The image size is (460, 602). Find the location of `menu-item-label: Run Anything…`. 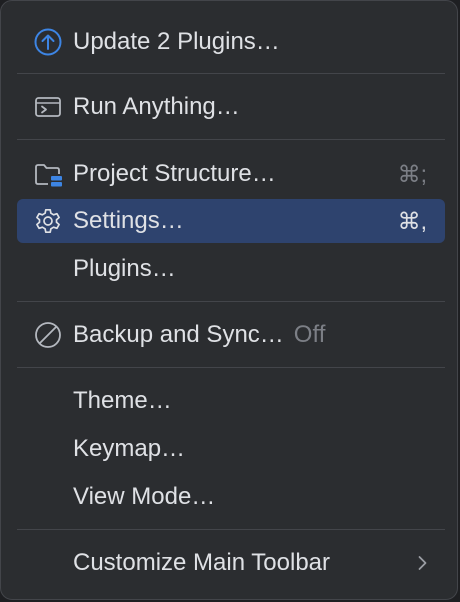

menu-item-label: Run Anything… is located at coordinates (156, 106).